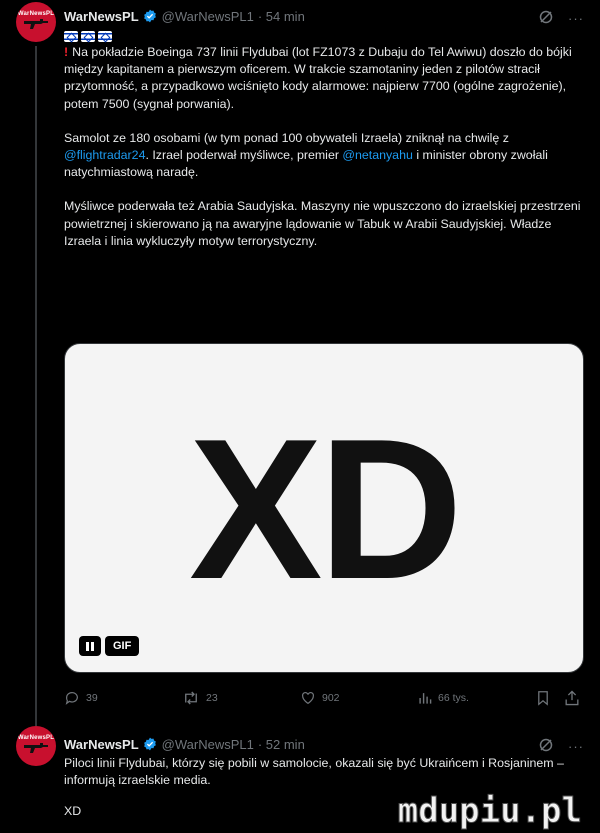  What do you see at coordinates (281, 744) in the screenshot?
I see `timestamp: · 52 min` at bounding box center [281, 744].